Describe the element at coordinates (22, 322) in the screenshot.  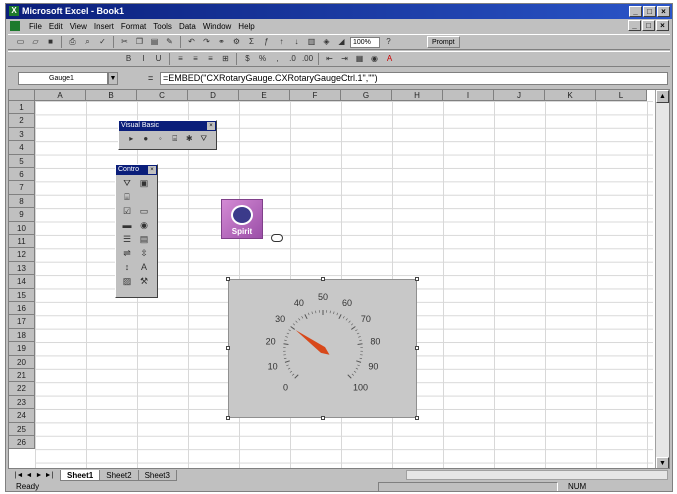
I see `row-header: 17` at that location.